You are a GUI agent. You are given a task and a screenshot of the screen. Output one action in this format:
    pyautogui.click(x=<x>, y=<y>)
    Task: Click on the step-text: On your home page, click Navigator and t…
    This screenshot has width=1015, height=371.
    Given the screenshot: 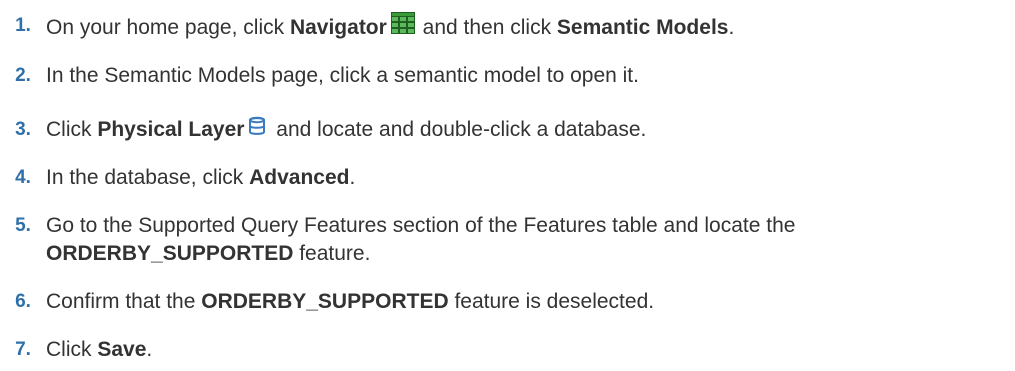 What is the action you would take?
    pyautogui.click(x=530, y=27)
    